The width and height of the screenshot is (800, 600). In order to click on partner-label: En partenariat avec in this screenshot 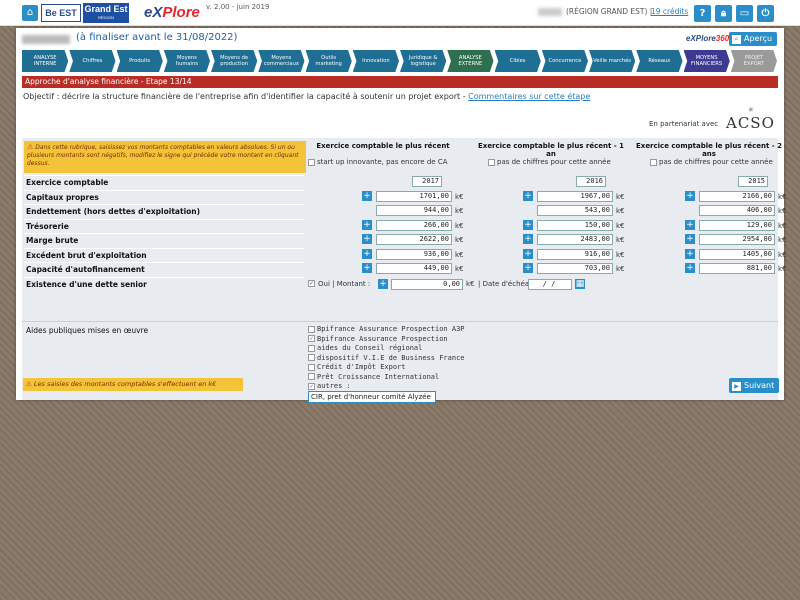, I will do `click(684, 124)`.